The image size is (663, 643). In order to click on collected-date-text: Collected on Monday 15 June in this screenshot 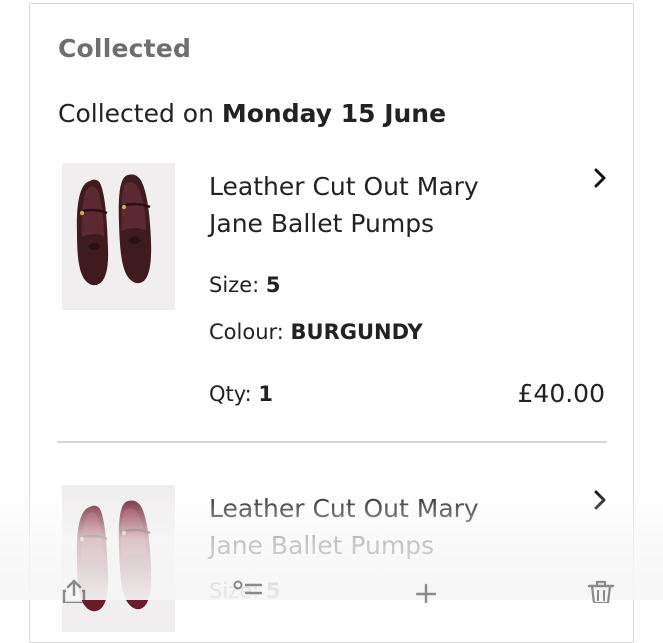, I will do `click(252, 113)`.